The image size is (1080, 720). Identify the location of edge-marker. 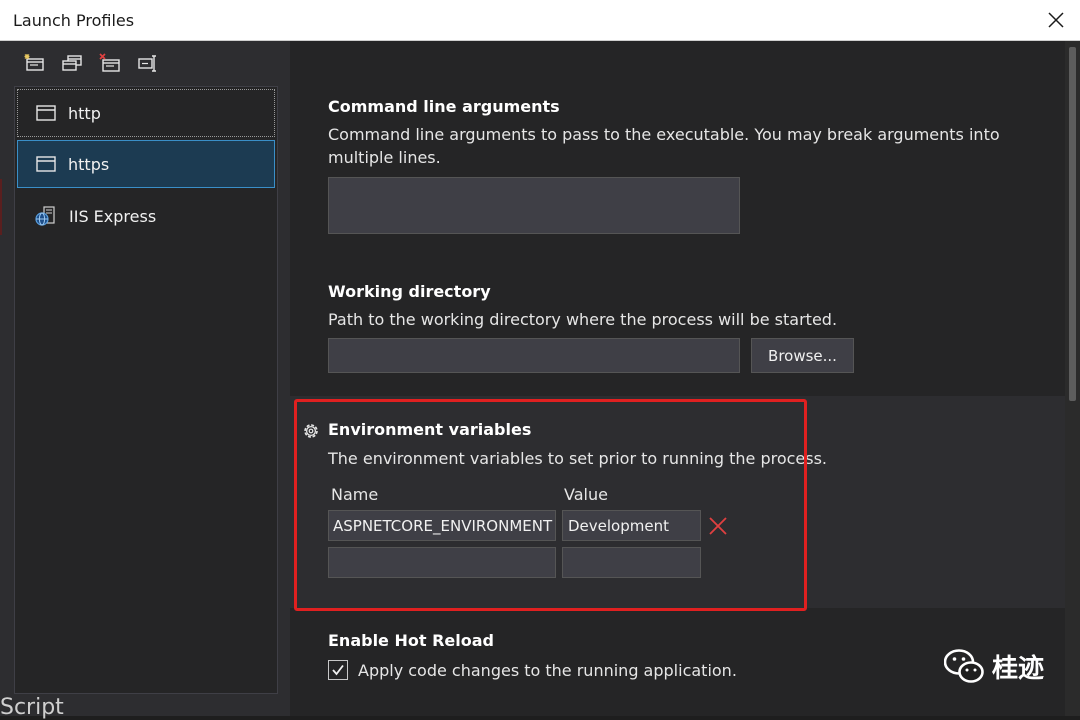
(1, 207).